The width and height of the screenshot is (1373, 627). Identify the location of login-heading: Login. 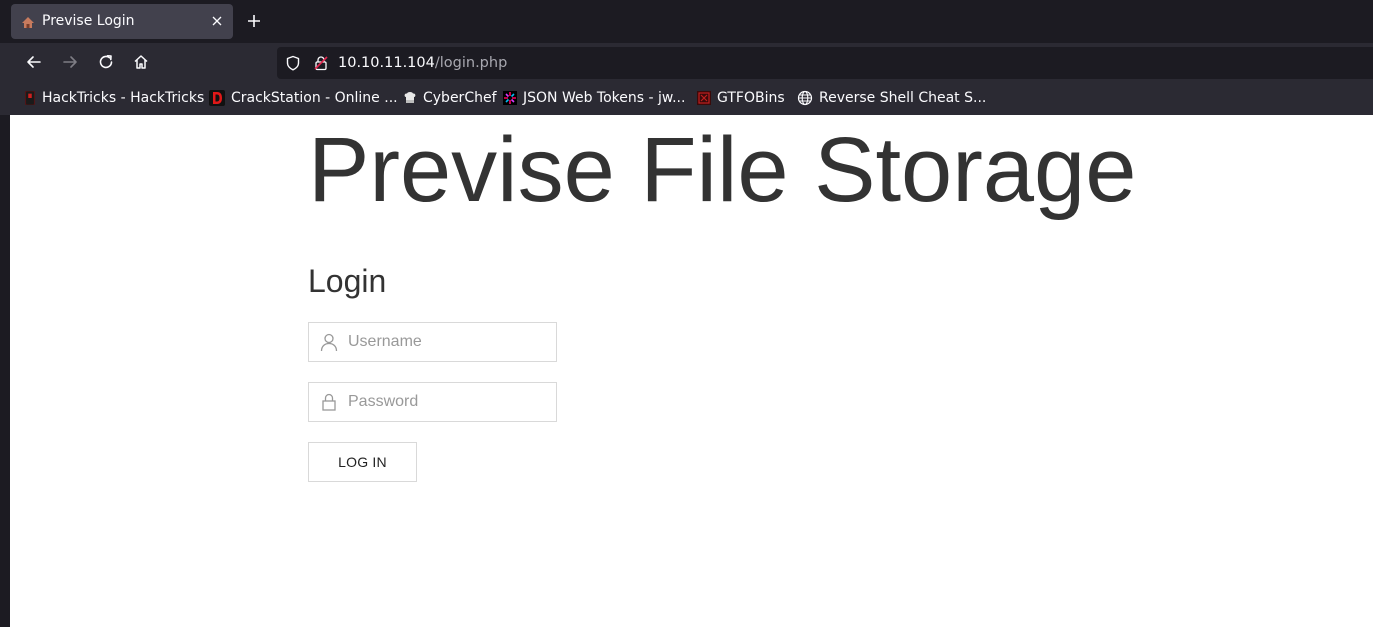
(347, 281).